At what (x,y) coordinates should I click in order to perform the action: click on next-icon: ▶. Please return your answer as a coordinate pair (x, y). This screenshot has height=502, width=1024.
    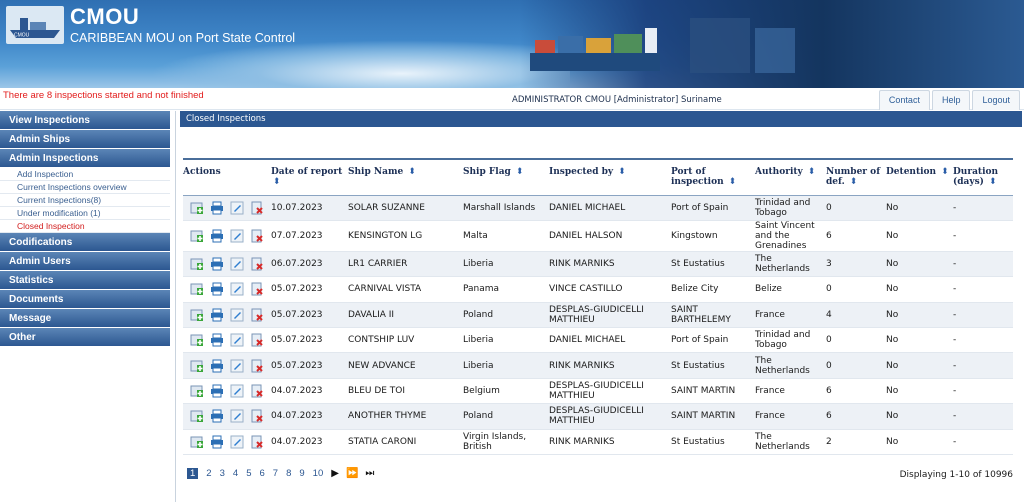
    Looking at the image, I should click on (335, 473).